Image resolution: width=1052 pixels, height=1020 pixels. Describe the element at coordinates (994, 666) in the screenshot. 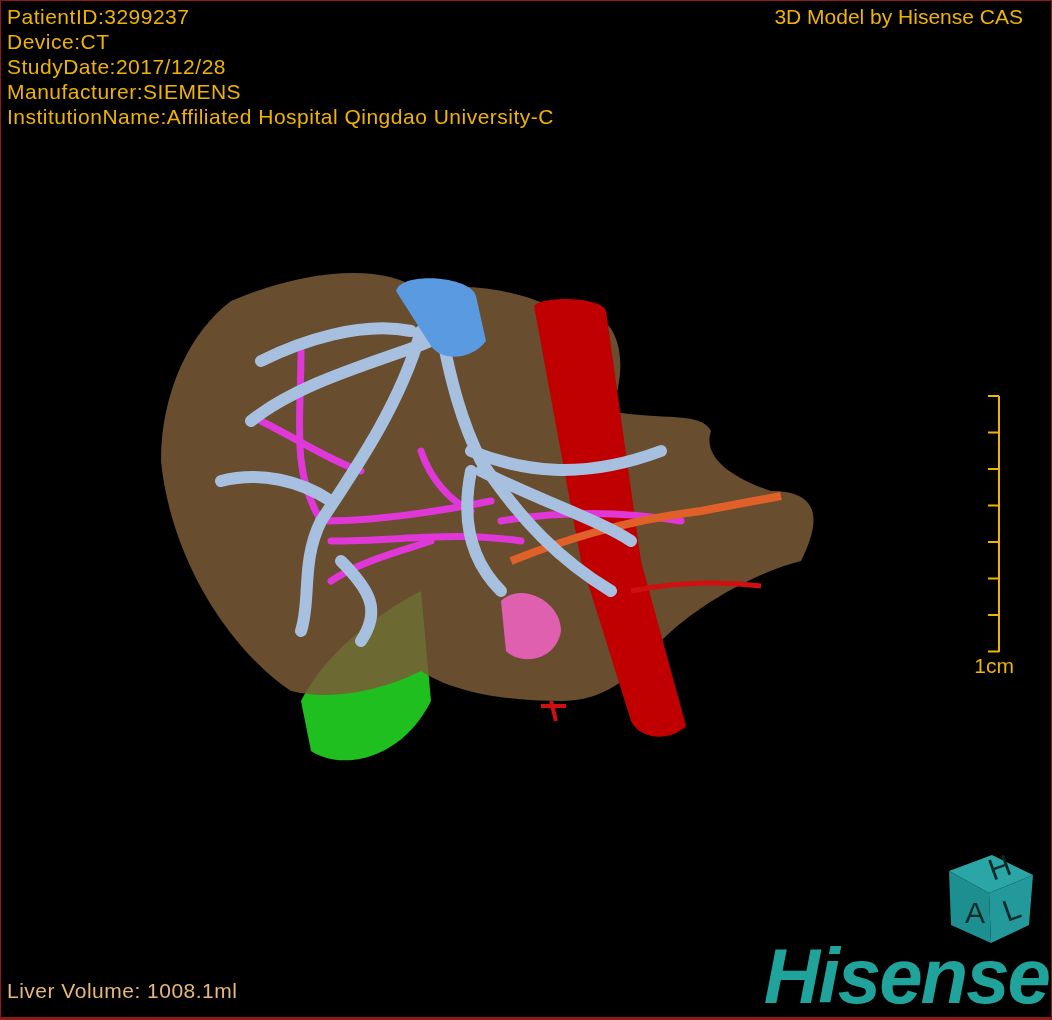

I see `scale-label: 1cm` at that location.